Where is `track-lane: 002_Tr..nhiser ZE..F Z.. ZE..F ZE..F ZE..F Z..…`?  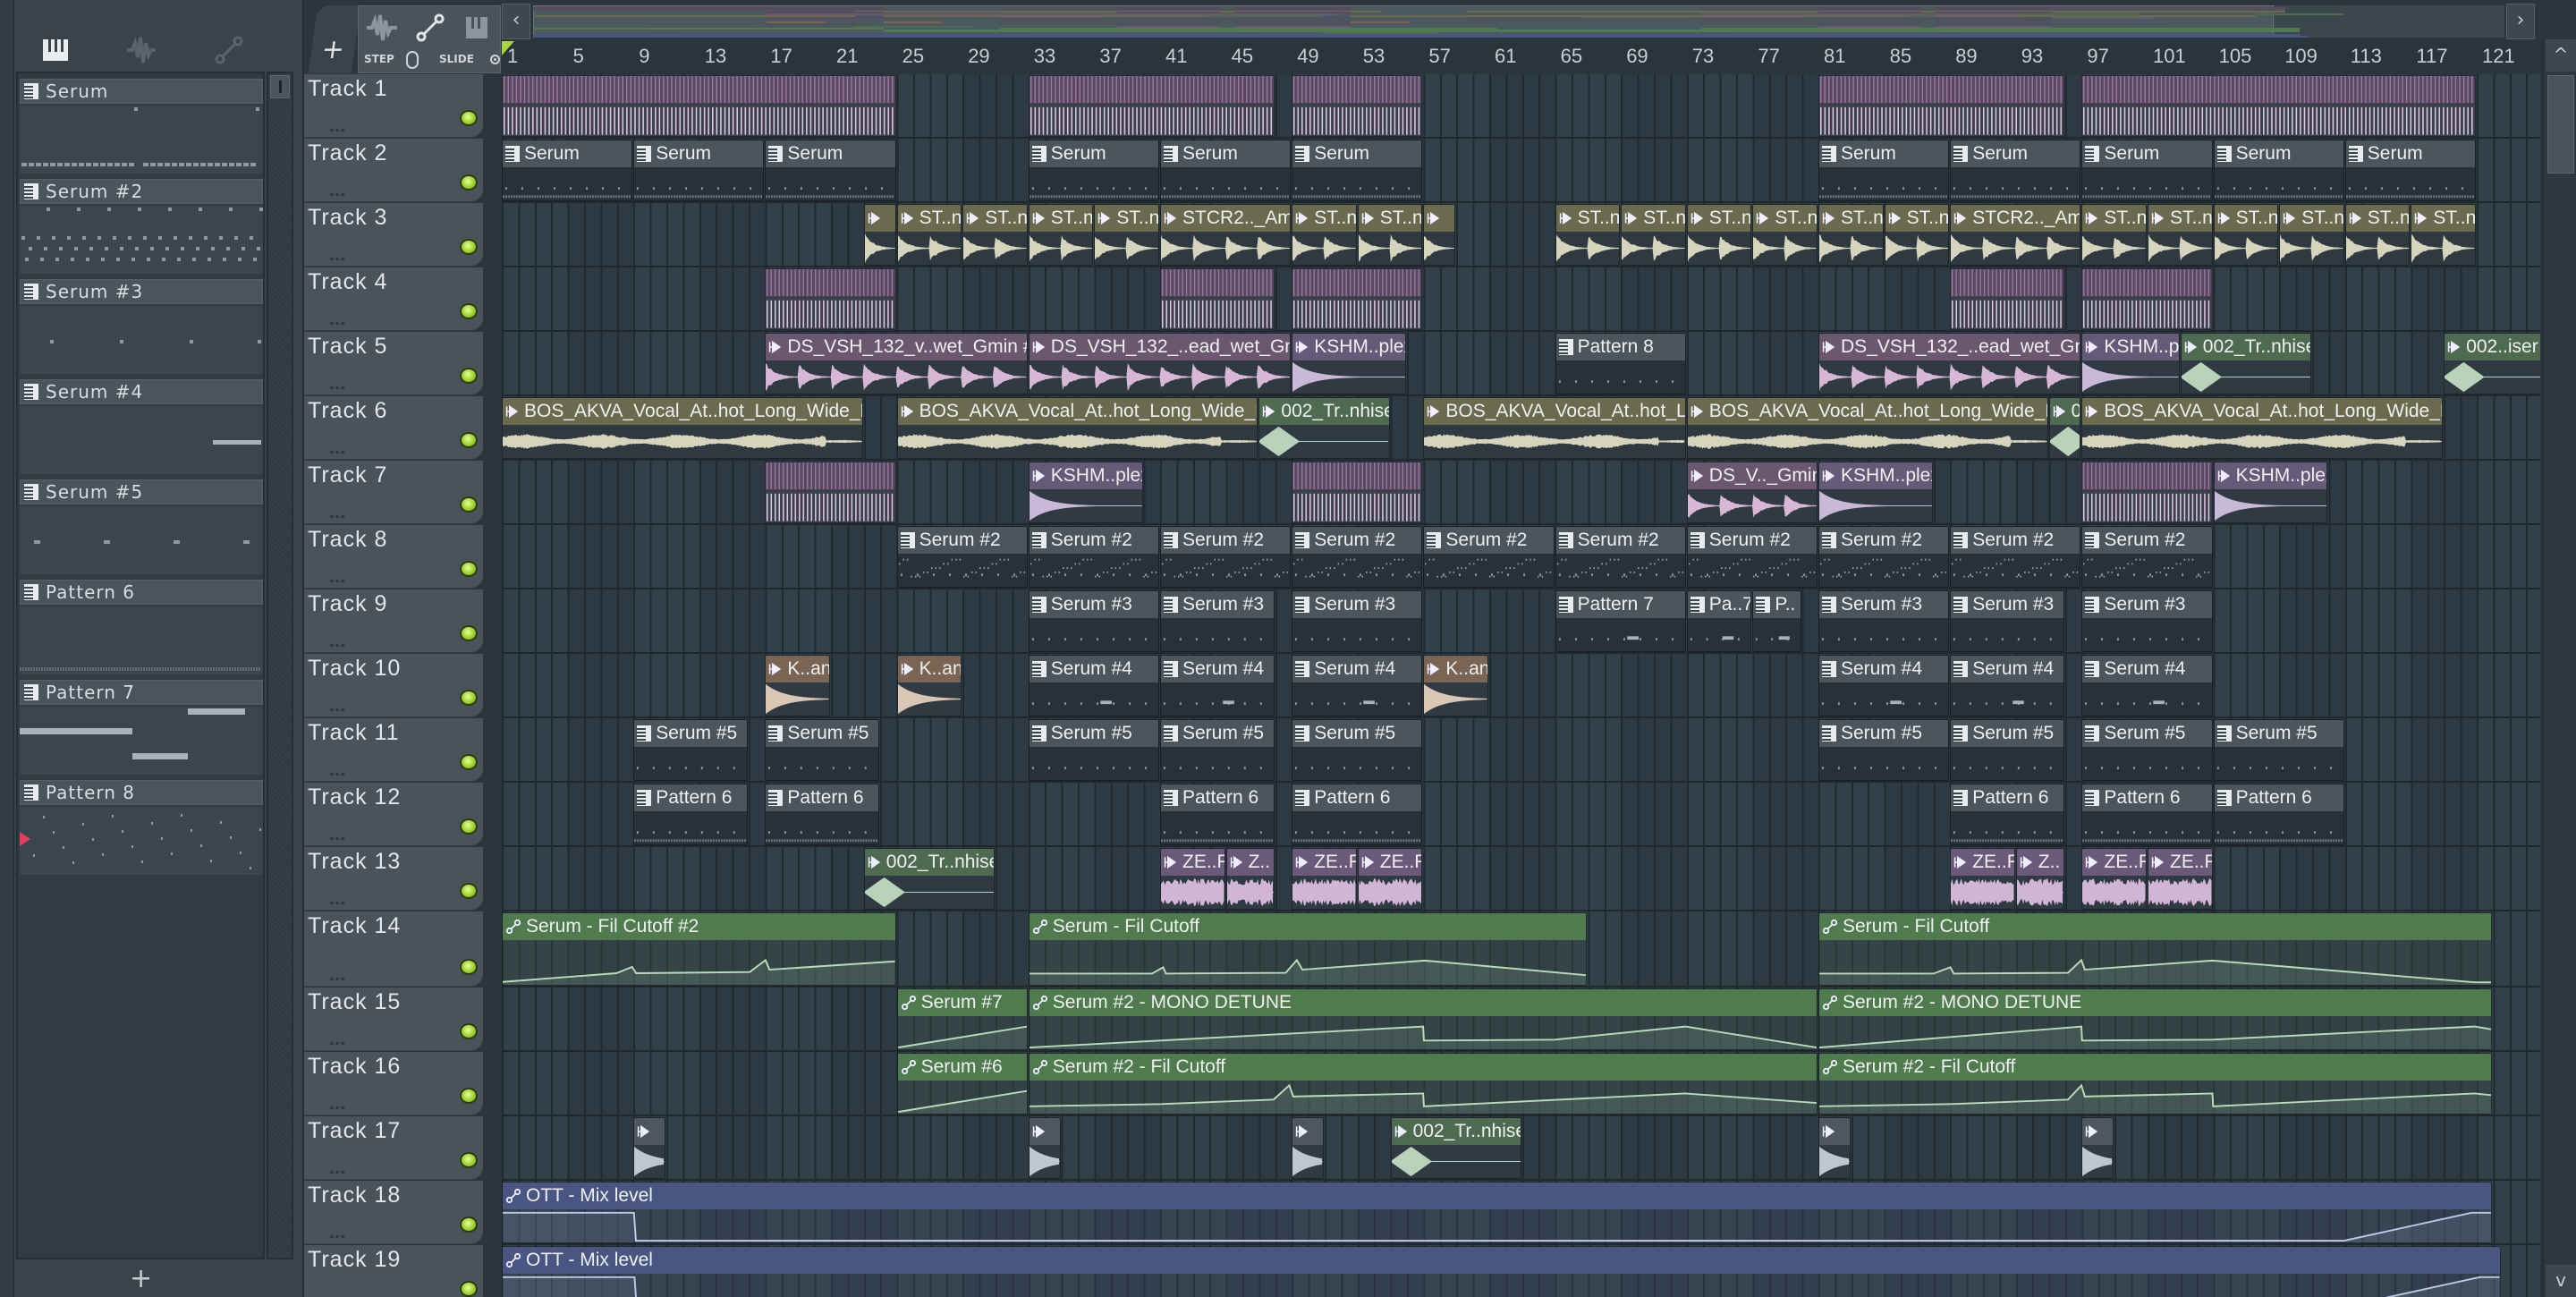
track-lane: 002_Tr..nhiser ZE..F Z.. ZE..F ZE..F ZE..F Z..… is located at coordinates (1521, 879).